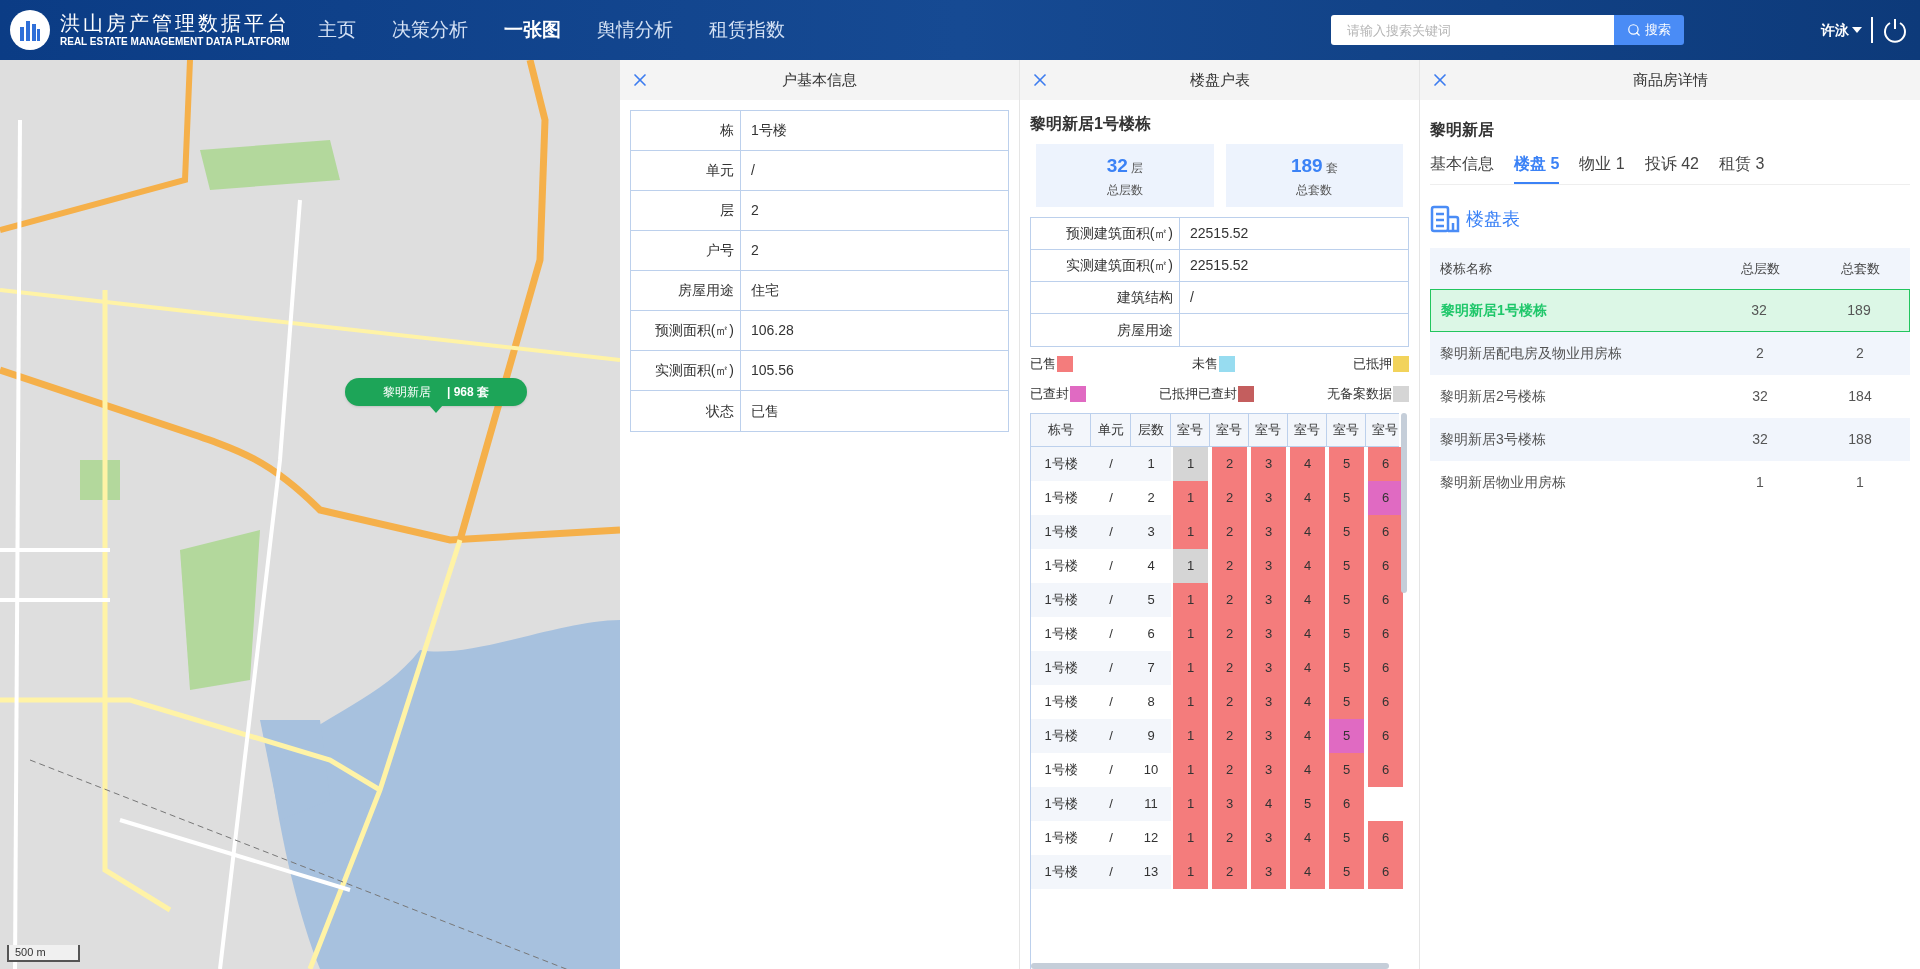 The width and height of the screenshot is (1920, 969). What do you see at coordinates (747, 30) in the screenshot?
I see `nav-link: 租赁指数` at bounding box center [747, 30].